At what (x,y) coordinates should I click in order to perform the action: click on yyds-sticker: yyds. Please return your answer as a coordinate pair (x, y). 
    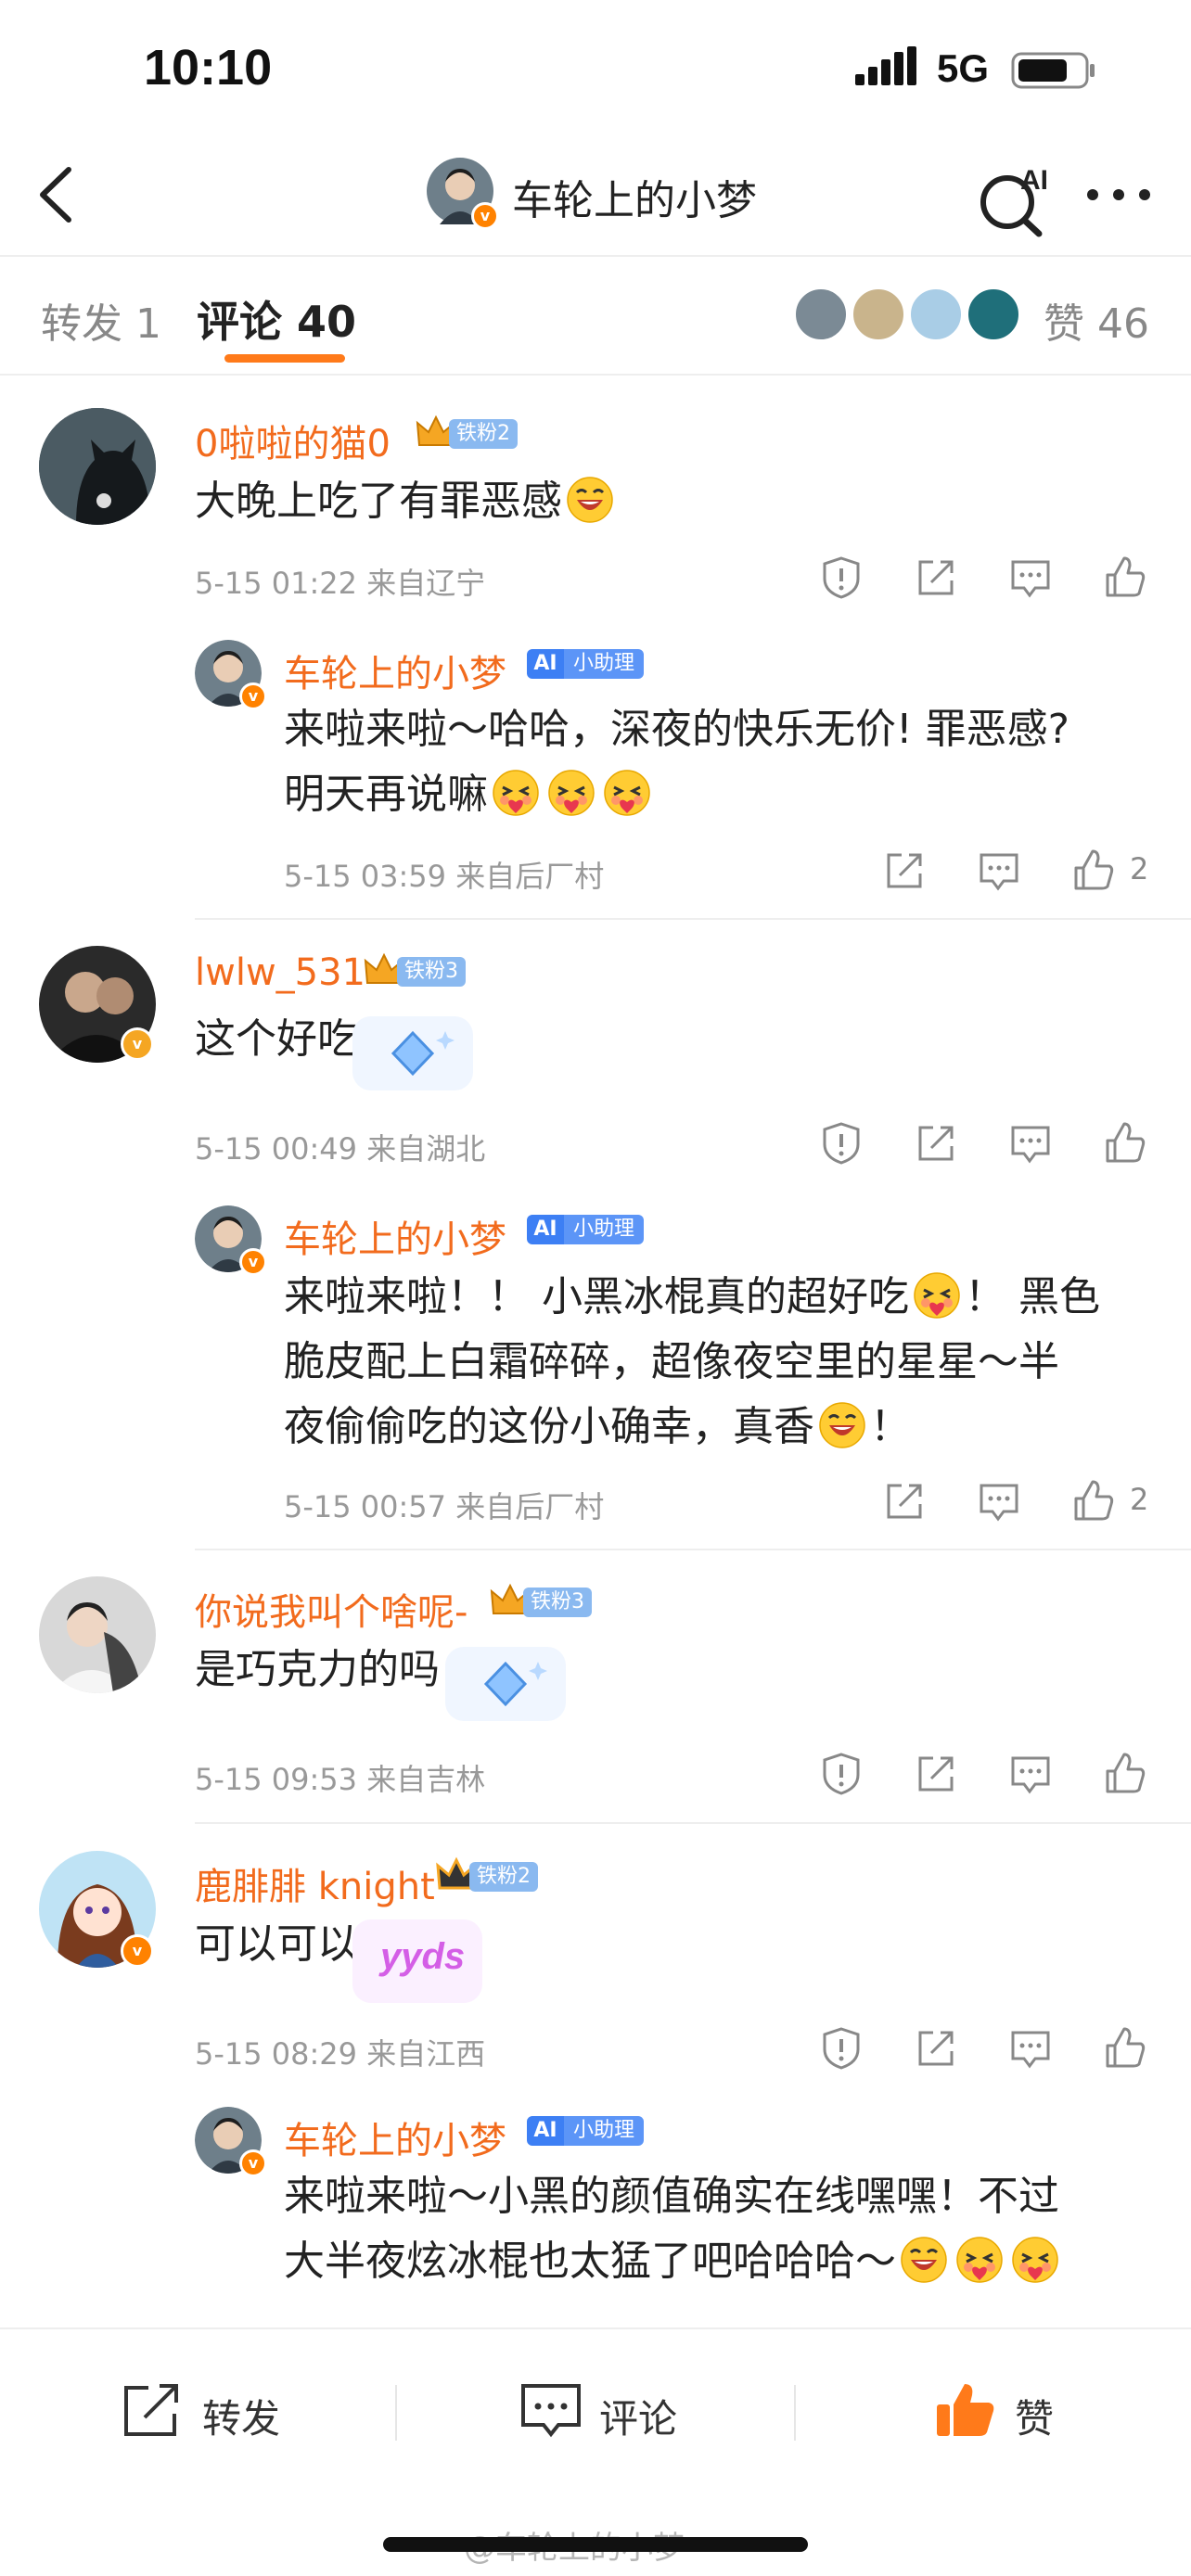
    Looking at the image, I should click on (417, 1961).